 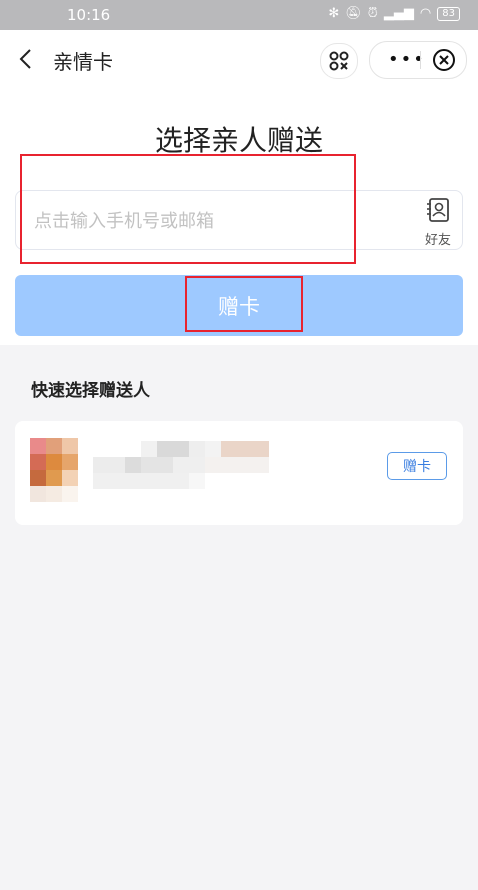 What do you see at coordinates (181, 465) in the screenshot?
I see `contact-name-blurred` at bounding box center [181, 465].